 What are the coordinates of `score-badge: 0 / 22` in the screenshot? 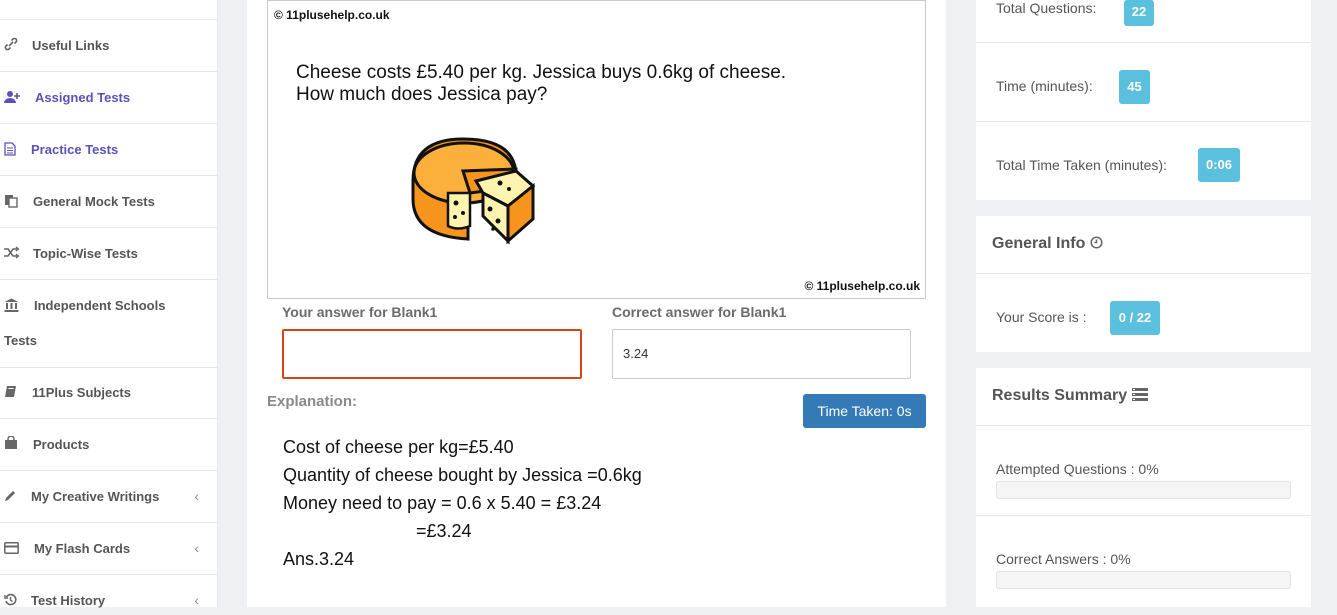 It's located at (1135, 318).